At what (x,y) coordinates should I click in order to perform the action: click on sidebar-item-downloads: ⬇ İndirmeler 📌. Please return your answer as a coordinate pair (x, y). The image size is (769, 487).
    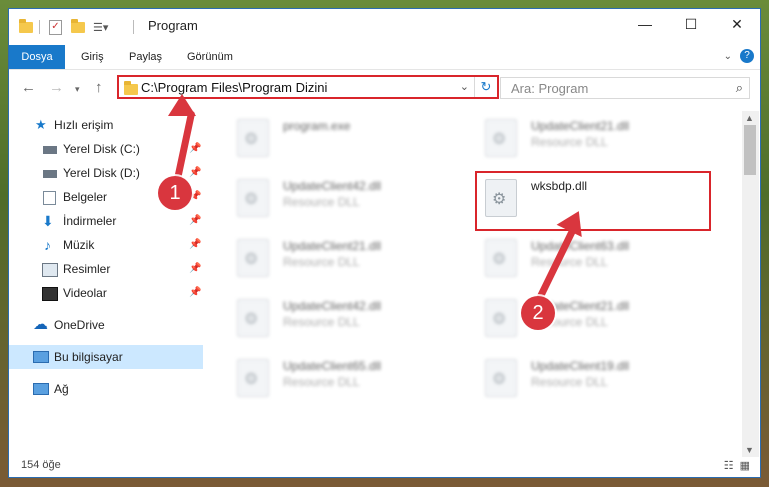
    Looking at the image, I should click on (106, 221).